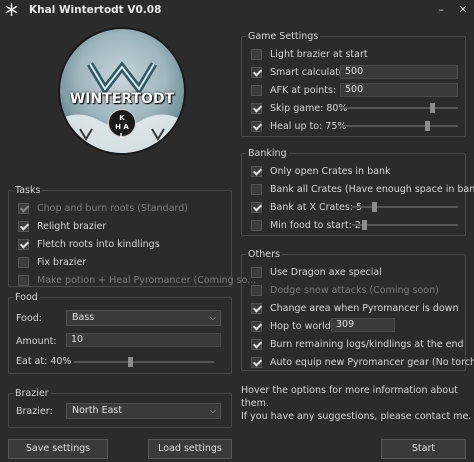  Describe the element at coordinates (144, 362) in the screenshot. I see `eat-at-slider` at that location.